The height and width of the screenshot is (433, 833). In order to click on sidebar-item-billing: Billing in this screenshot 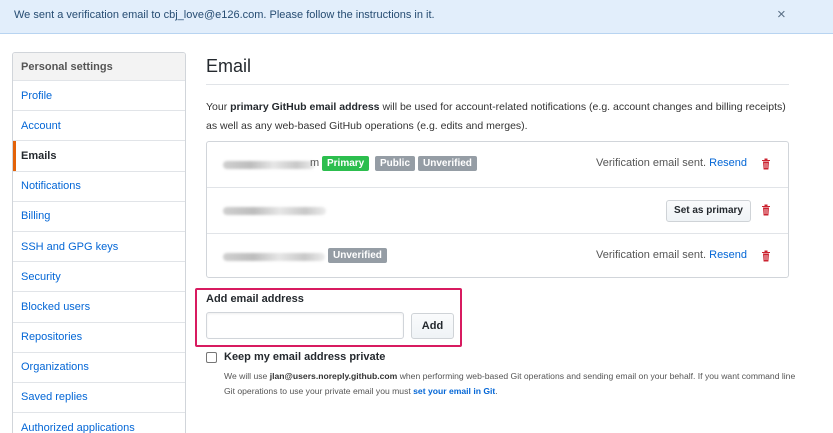, I will do `click(99, 217)`.